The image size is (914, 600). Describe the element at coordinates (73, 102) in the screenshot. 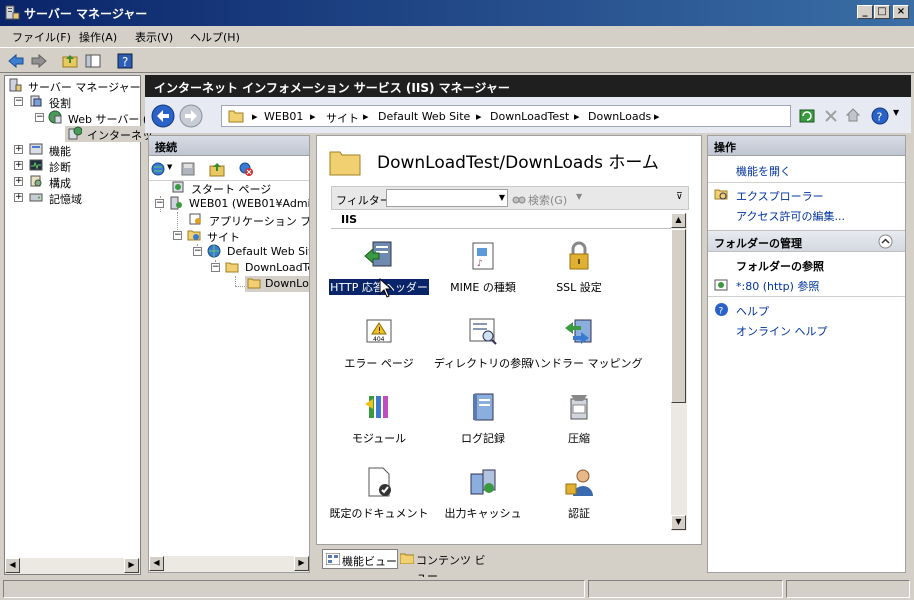

I see `tree-item-roles: − 役割` at that location.